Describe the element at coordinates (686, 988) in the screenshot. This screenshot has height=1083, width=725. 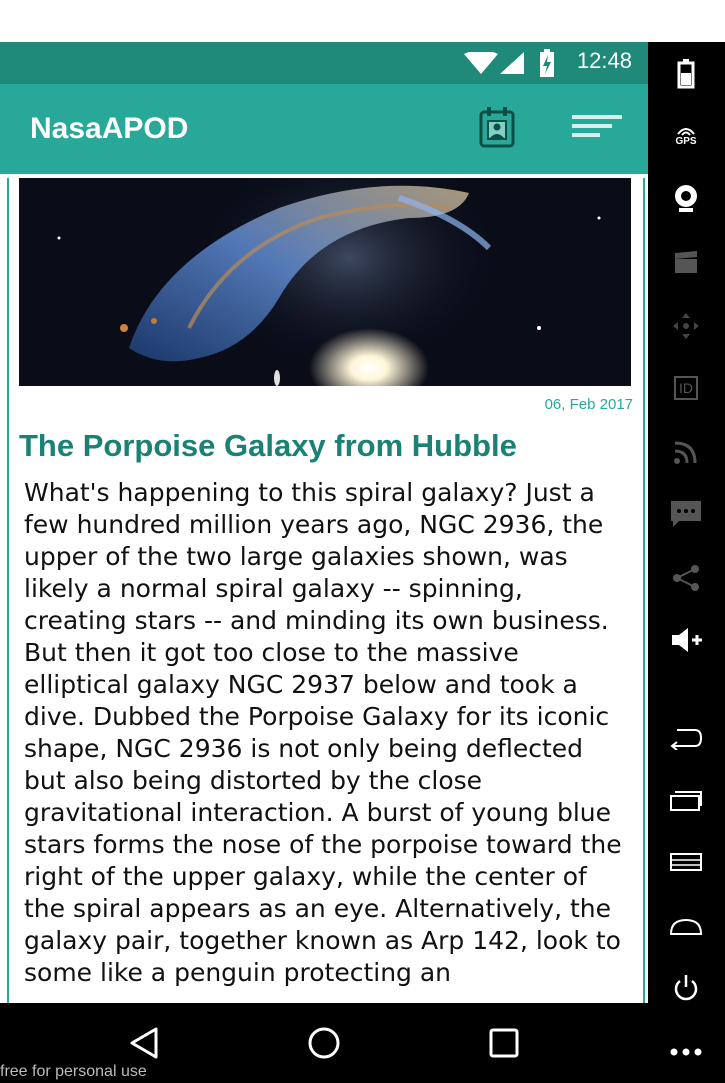
I see `power-icon` at that location.